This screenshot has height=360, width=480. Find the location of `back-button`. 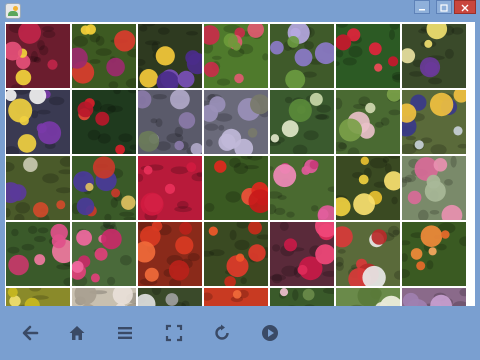

back-button is located at coordinates (30, 333).